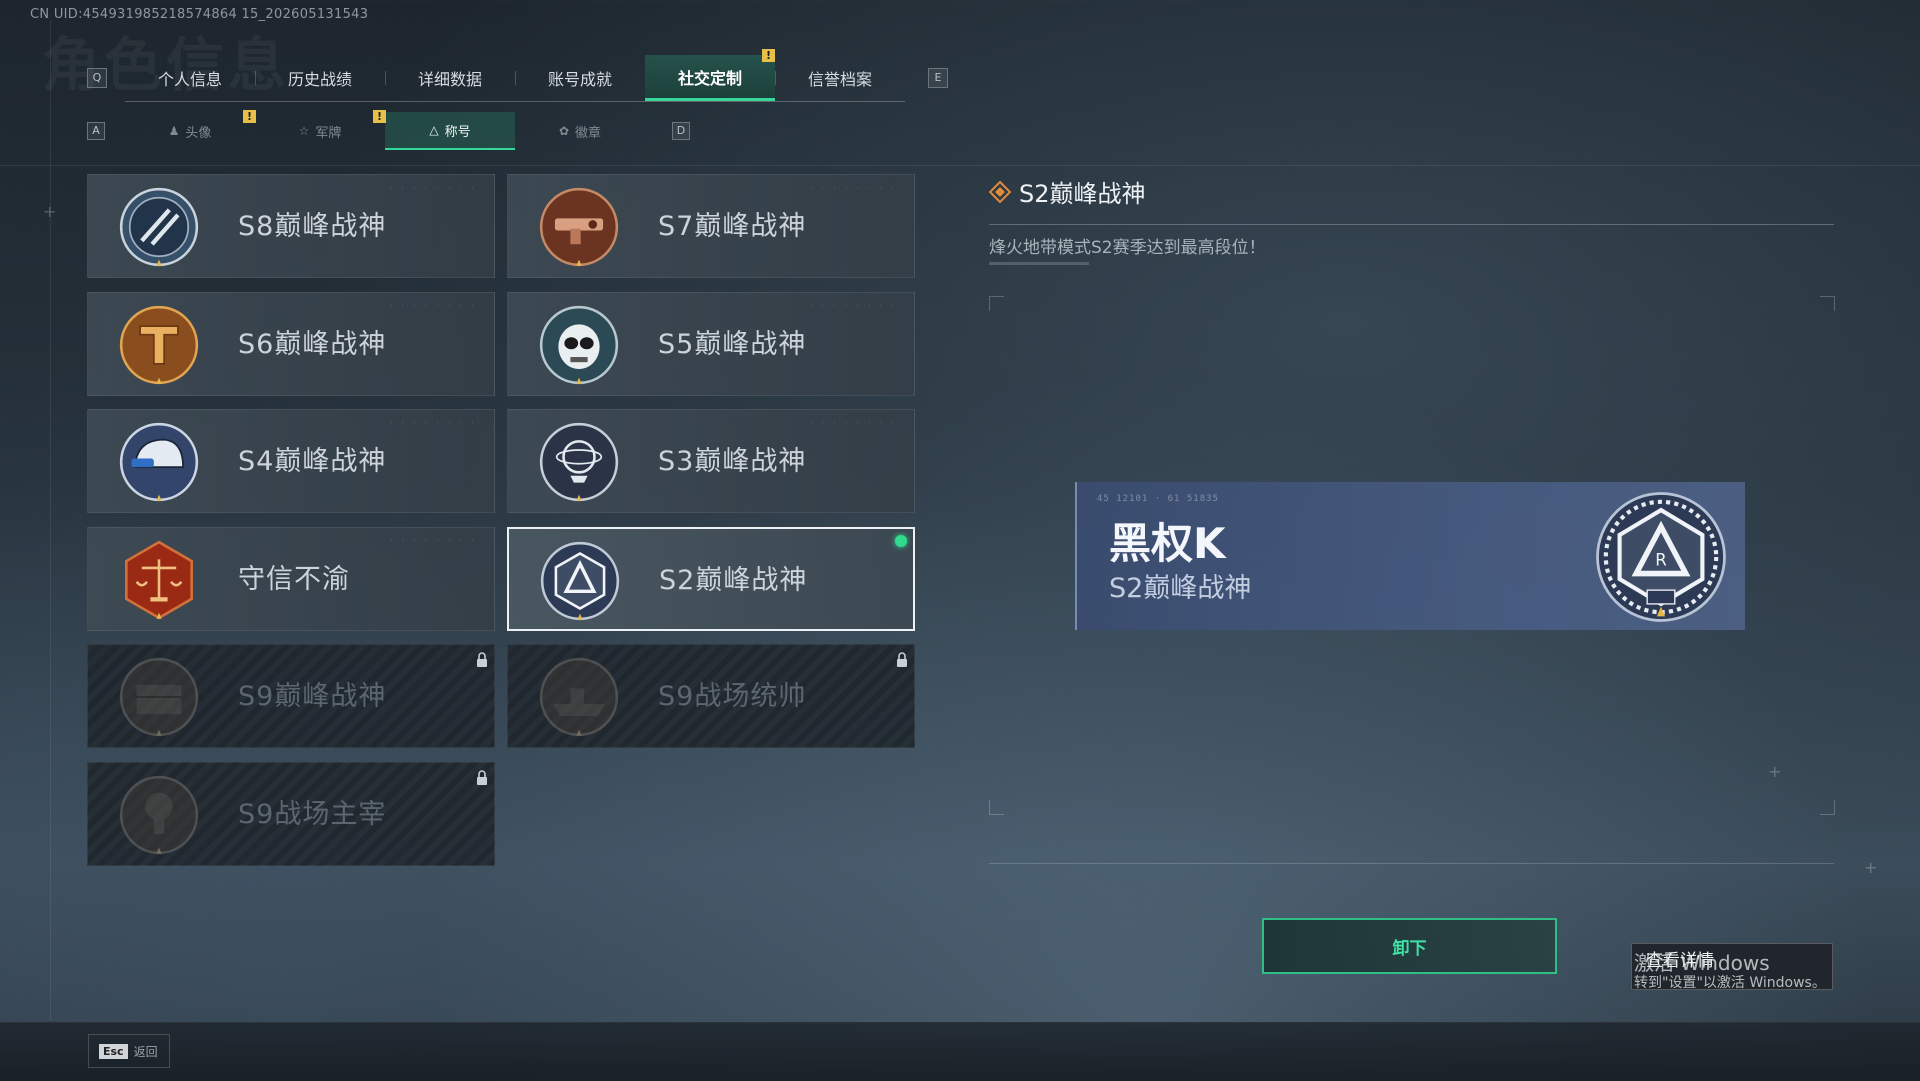 This screenshot has height=1081, width=1920. What do you see at coordinates (1732, 967) in the screenshot?
I see `view-details-button: 查看详情 激活 Windows 转到"设置"以激活 Windows。` at bounding box center [1732, 967].